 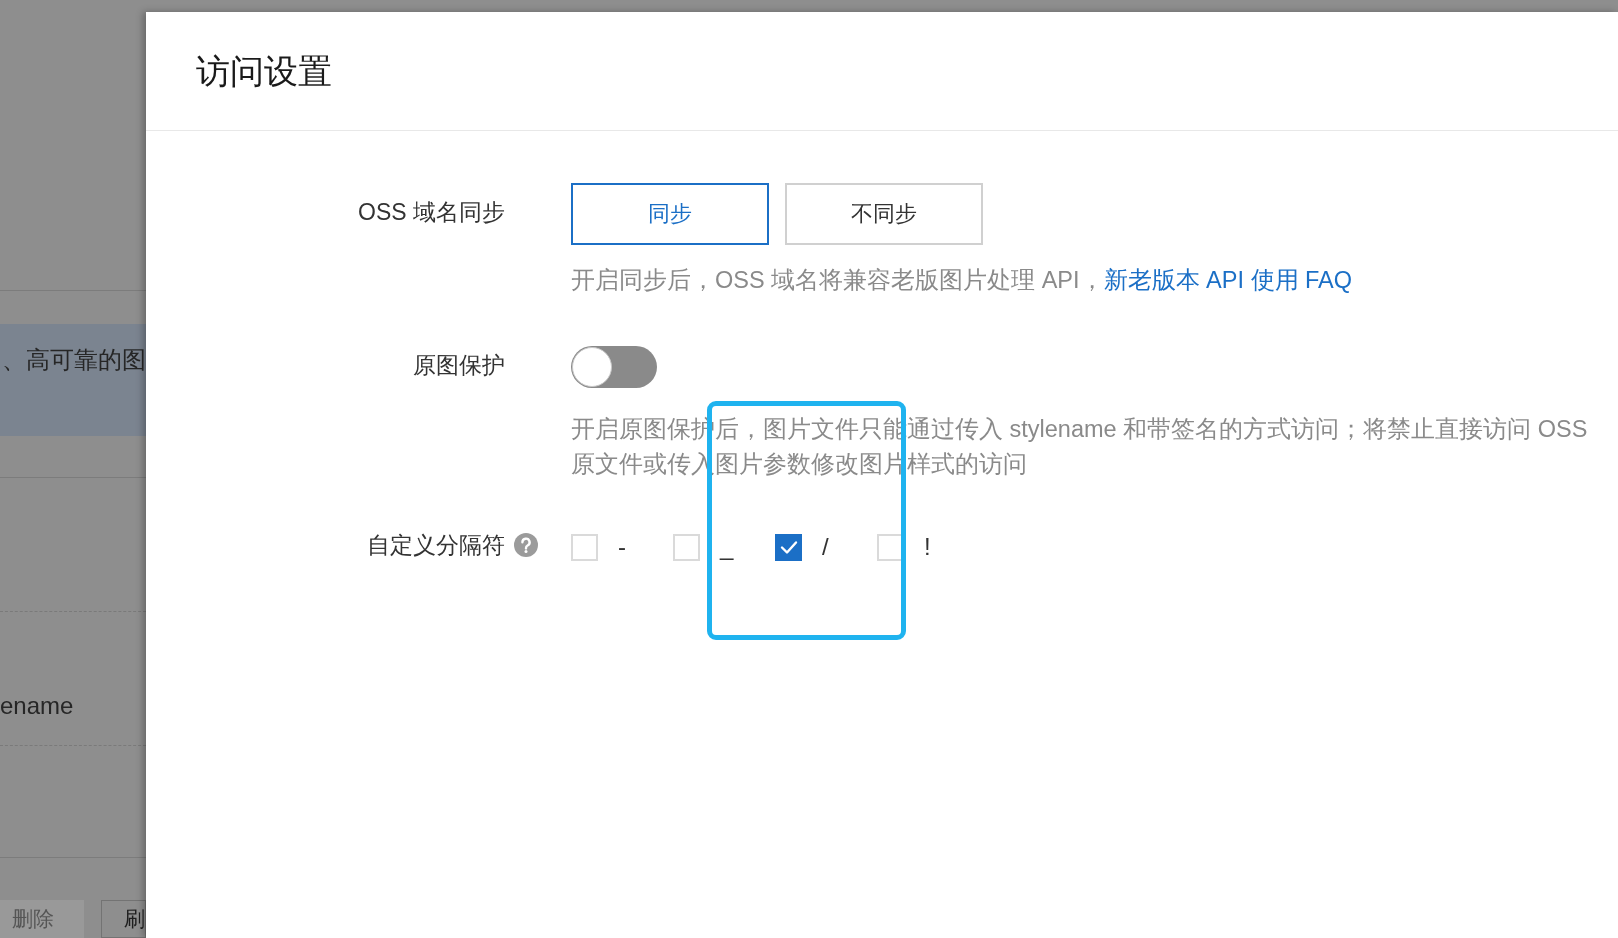 What do you see at coordinates (1228, 280) in the screenshot?
I see `faq-link: 新老版本 API 使用 FAQ` at bounding box center [1228, 280].